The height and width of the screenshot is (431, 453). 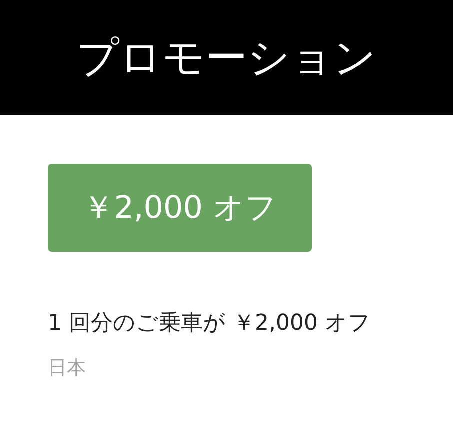 What do you see at coordinates (67, 368) in the screenshot?
I see `region-label: 日本` at bounding box center [67, 368].